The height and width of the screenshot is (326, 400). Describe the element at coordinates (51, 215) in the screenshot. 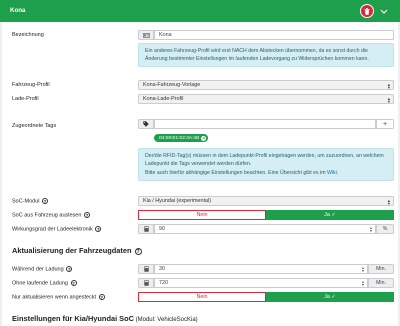

I see `soc-read-label: SoC aus Fahrzeug auslesen ?` at that location.